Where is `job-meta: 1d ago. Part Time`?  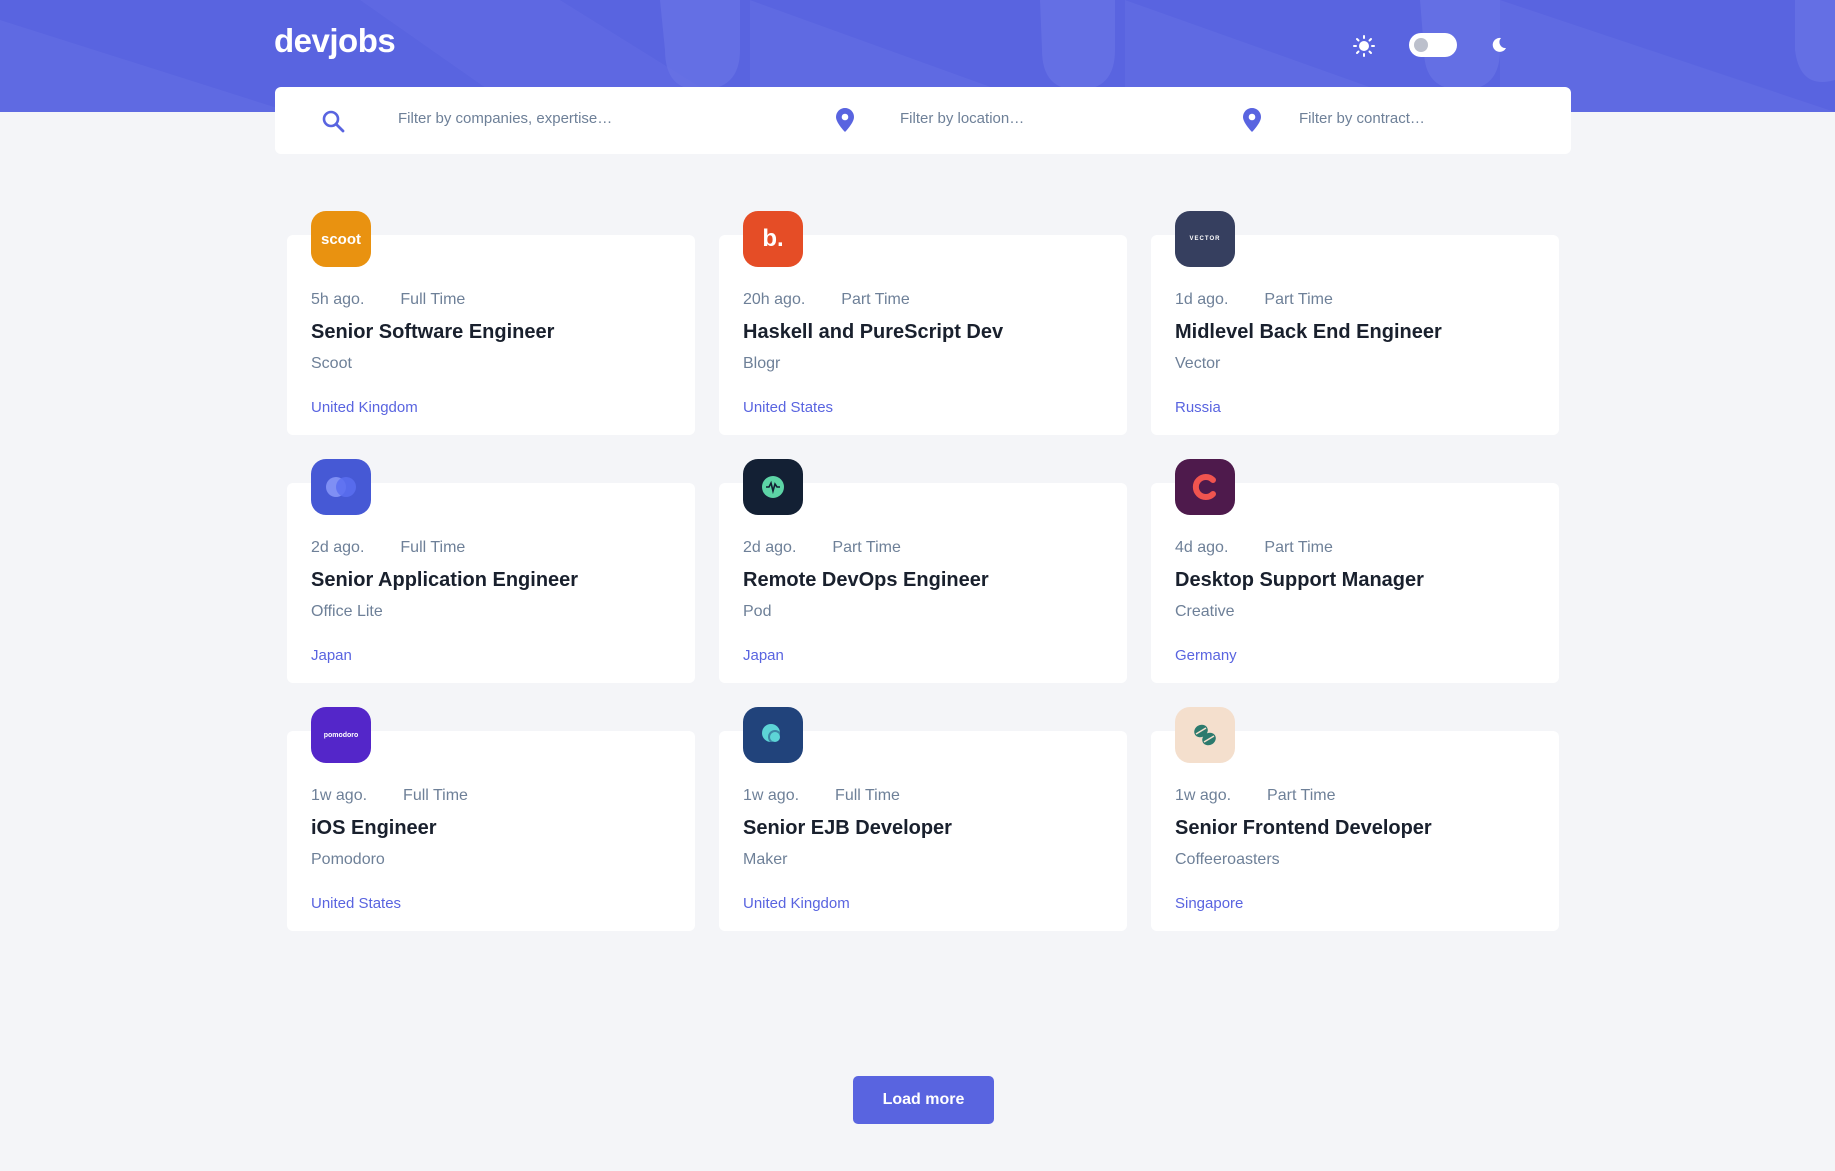
job-meta: 1d ago. Part Time is located at coordinates (1254, 300).